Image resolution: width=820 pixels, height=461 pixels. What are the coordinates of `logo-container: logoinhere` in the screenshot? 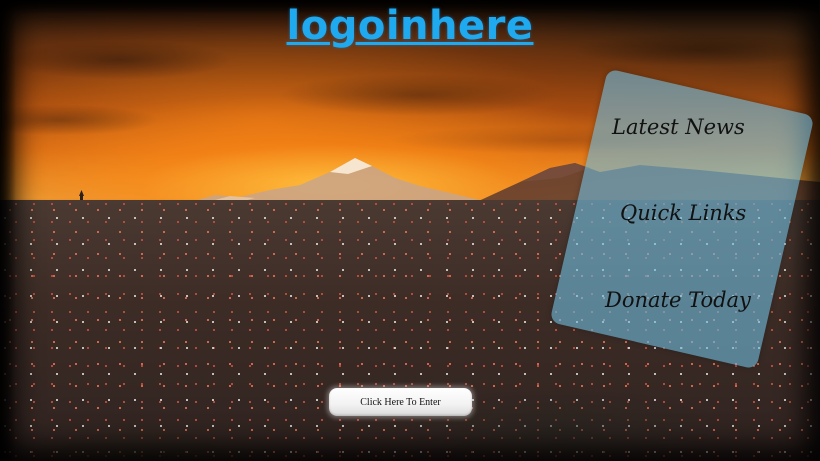 It's located at (410, 26).